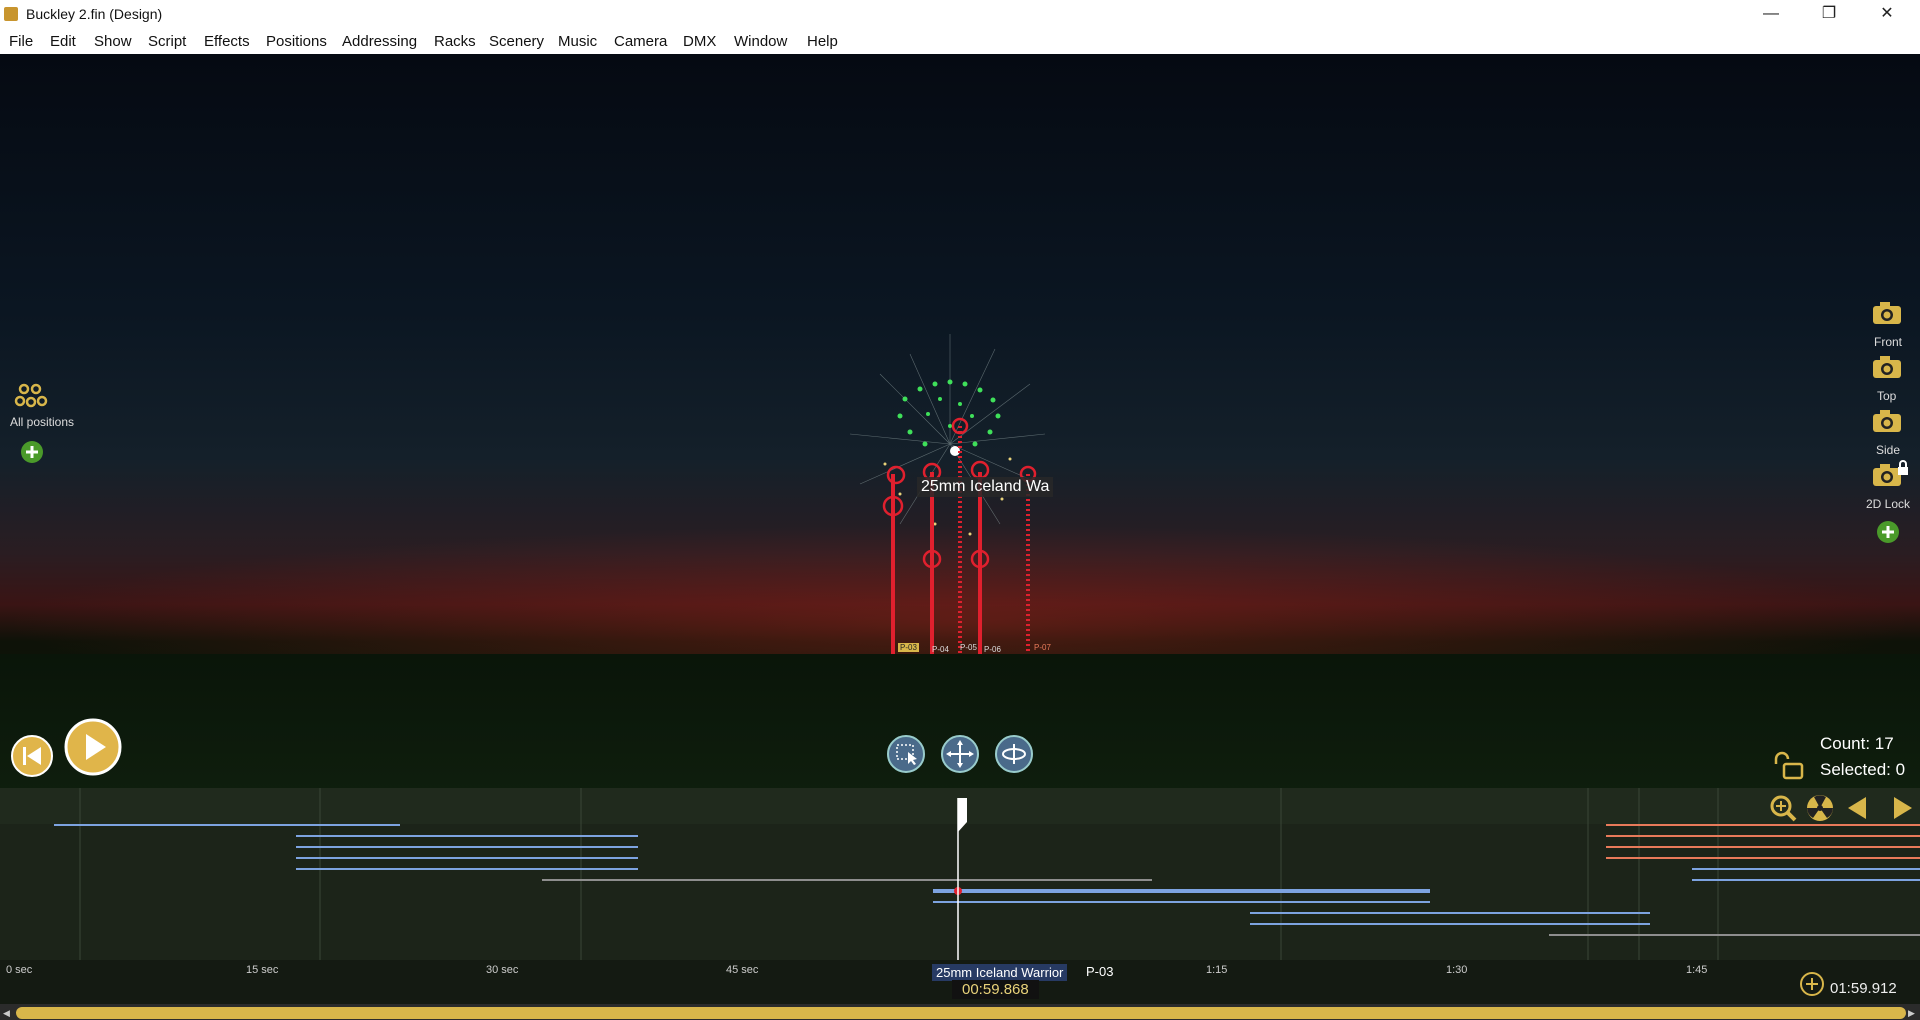 The height and width of the screenshot is (1020, 1920). I want to click on menu-effects: Effects, so click(227, 41).